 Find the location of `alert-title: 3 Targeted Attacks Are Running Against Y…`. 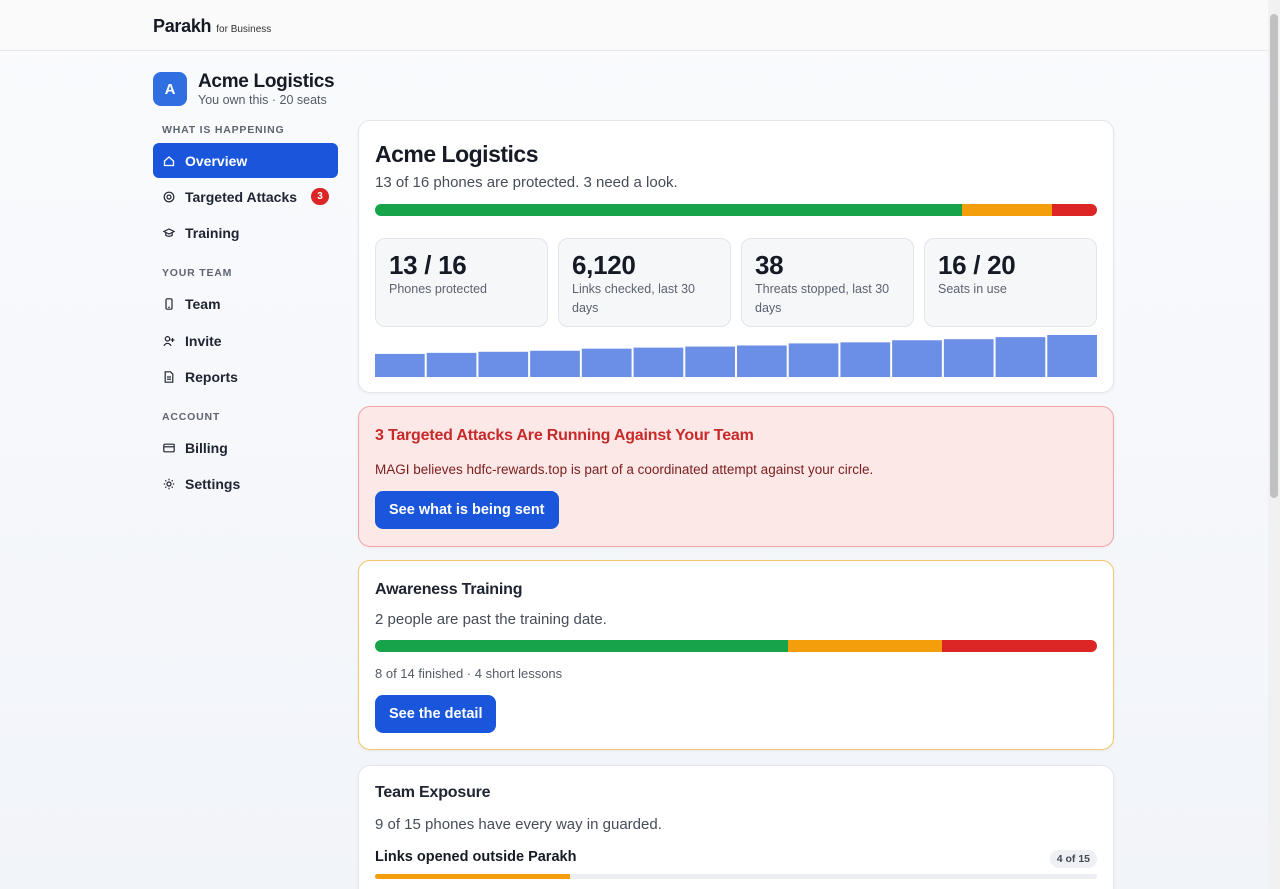

alert-title: 3 Targeted Attacks Are Running Against Y… is located at coordinates (564, 435).